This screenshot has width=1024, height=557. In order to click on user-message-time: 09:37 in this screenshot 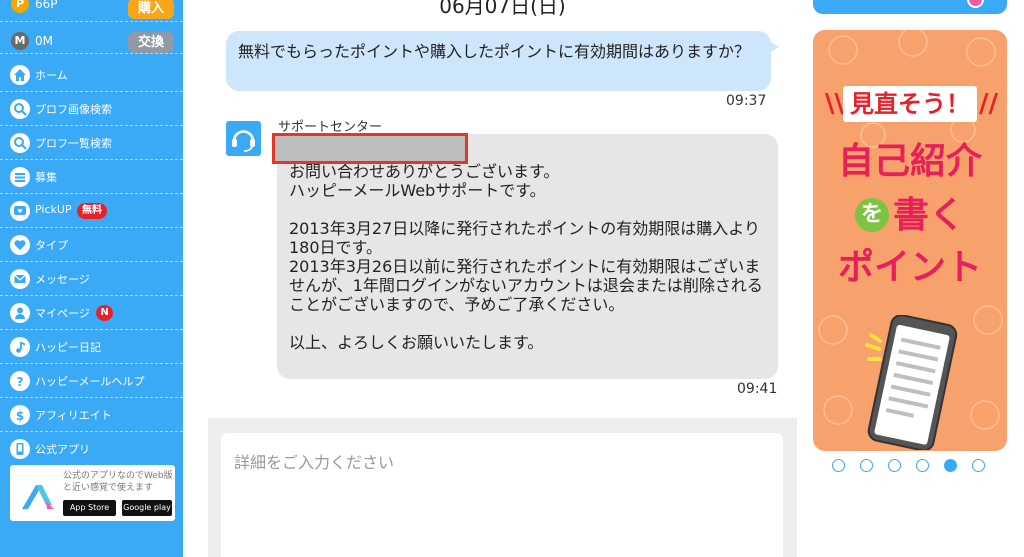, I will do `click(746, 101)`.